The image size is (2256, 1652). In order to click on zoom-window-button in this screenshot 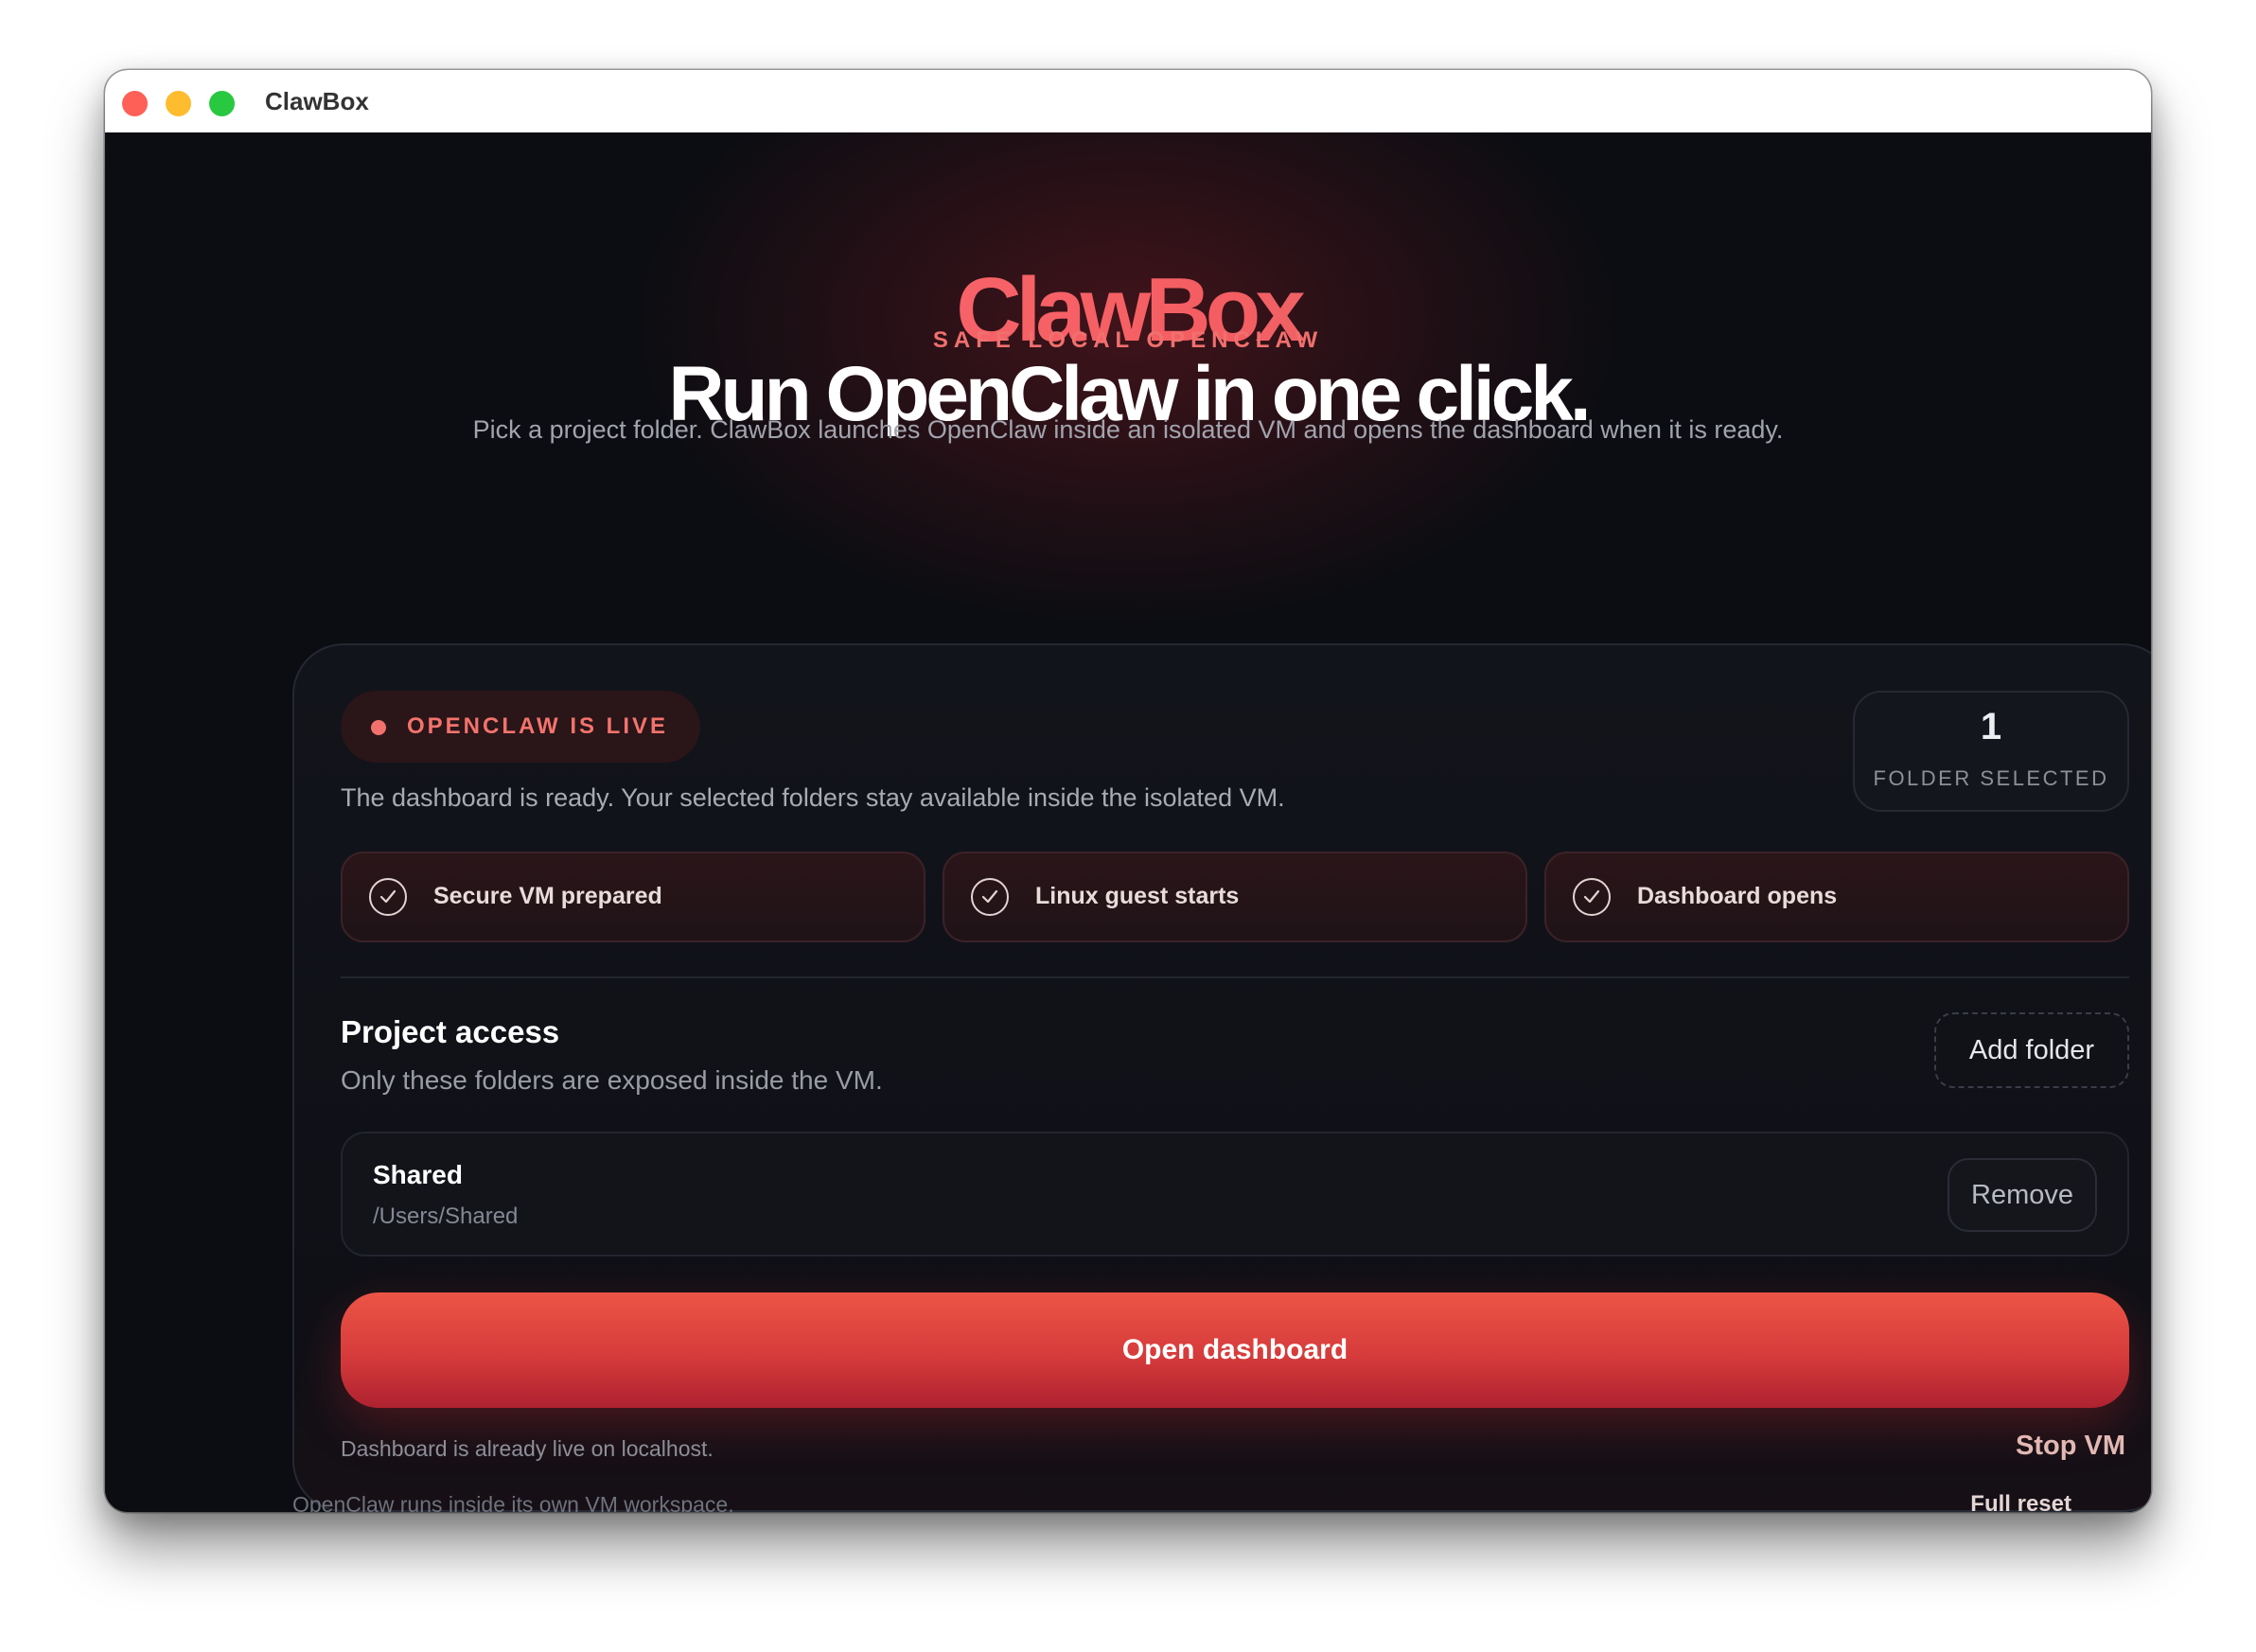, I will do `click(222, 103)`.